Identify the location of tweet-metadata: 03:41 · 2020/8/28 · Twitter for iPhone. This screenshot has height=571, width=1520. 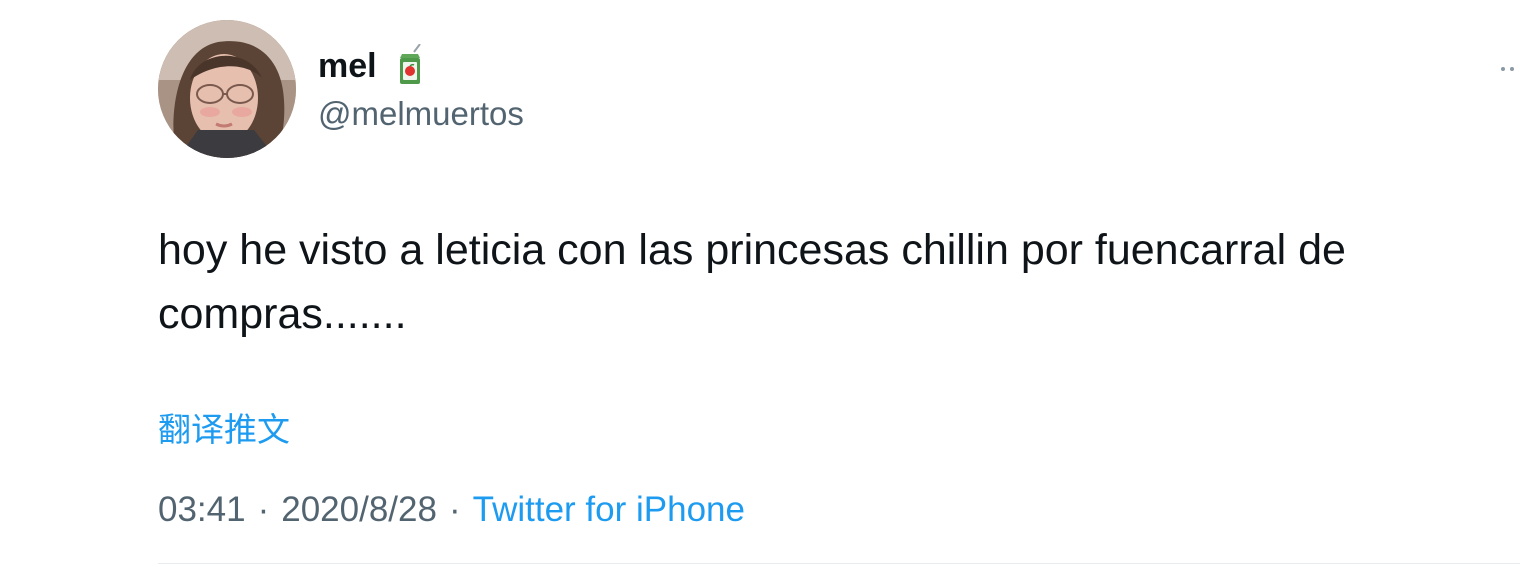
(451, 510).